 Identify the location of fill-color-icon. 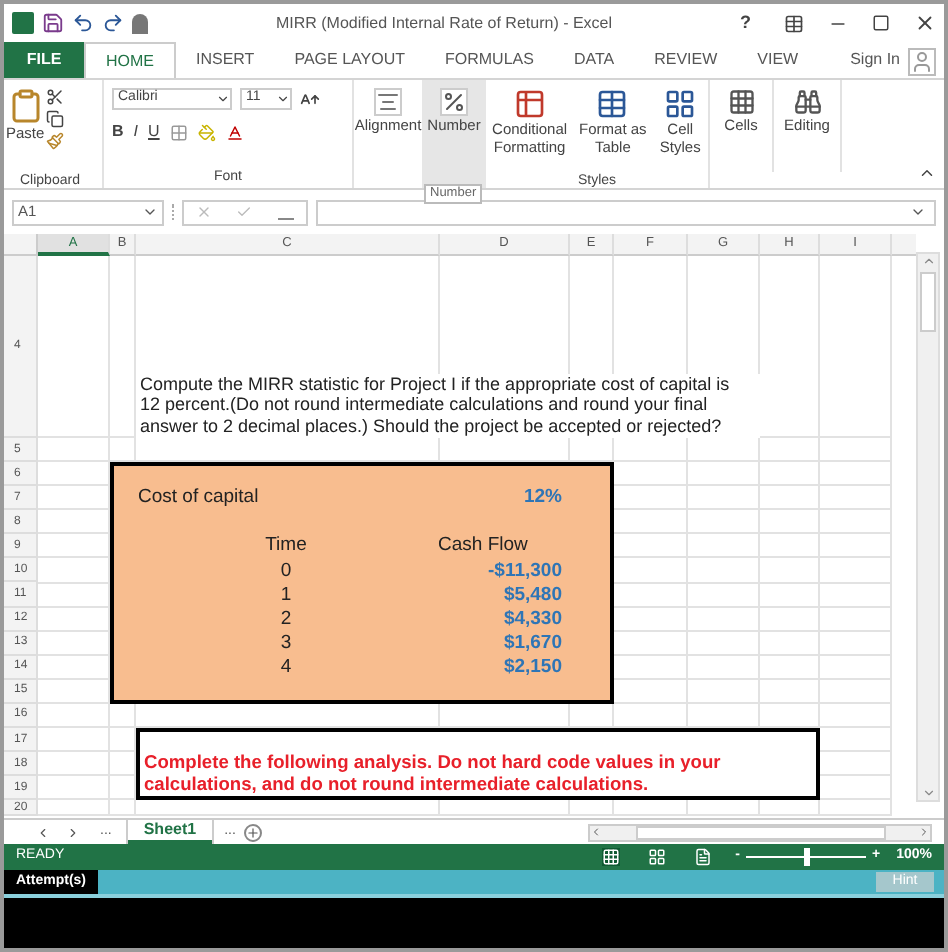
(206, 132).